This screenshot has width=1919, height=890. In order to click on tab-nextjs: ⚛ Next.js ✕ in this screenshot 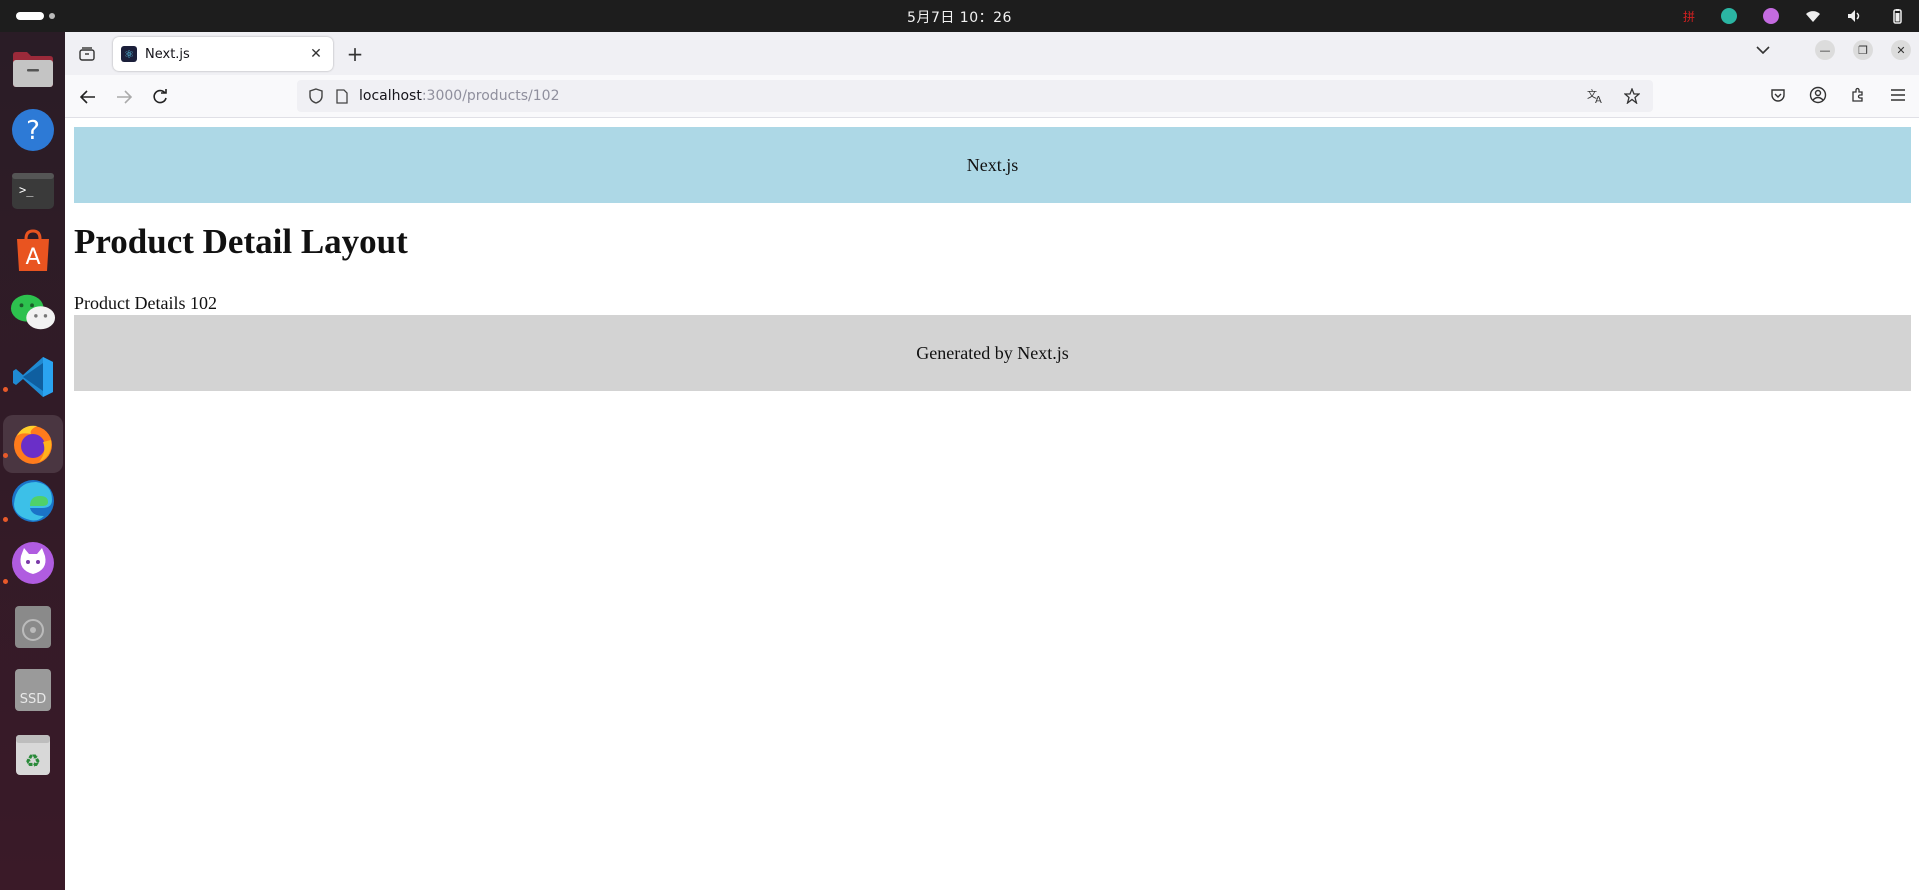, I will do `click(223, 54)`.